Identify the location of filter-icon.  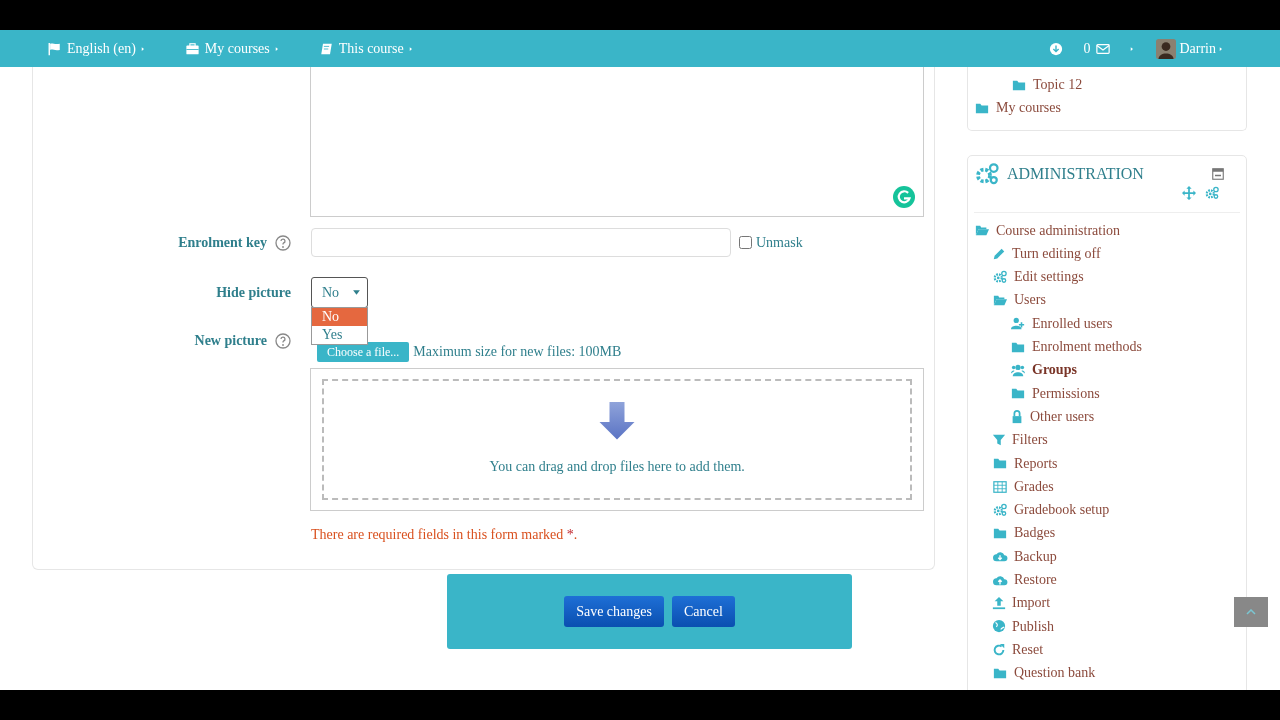
(999, 439).